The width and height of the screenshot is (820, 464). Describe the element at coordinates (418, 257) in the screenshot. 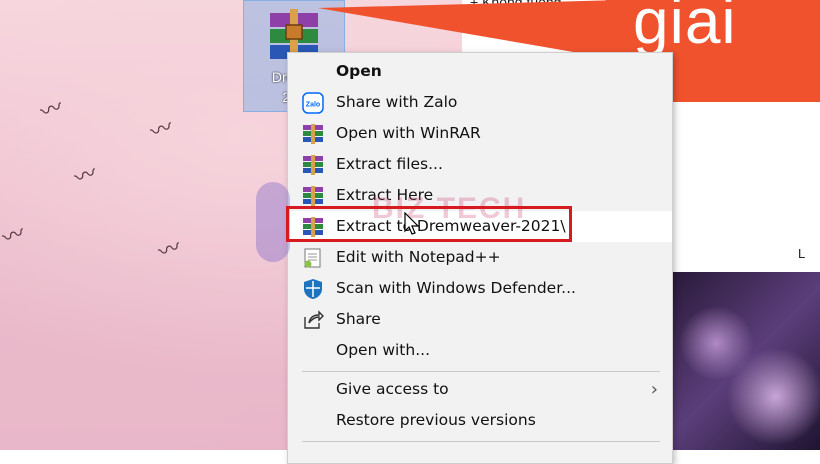

I see `menu-item-label: Edit with Notepad++` at that location.